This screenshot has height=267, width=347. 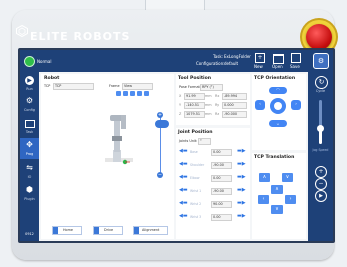 What do you see at coordinates (162, 124) in the screenshot?
I see `rotate-view-button` at bounding box center [162, 124].